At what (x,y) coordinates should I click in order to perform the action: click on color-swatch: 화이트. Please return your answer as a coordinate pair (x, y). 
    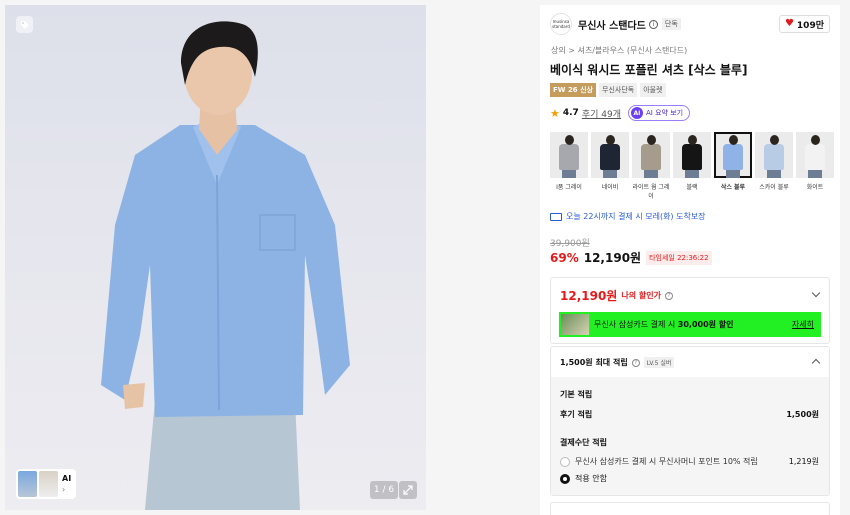
    Looking at the image, I should click on (815, 166).